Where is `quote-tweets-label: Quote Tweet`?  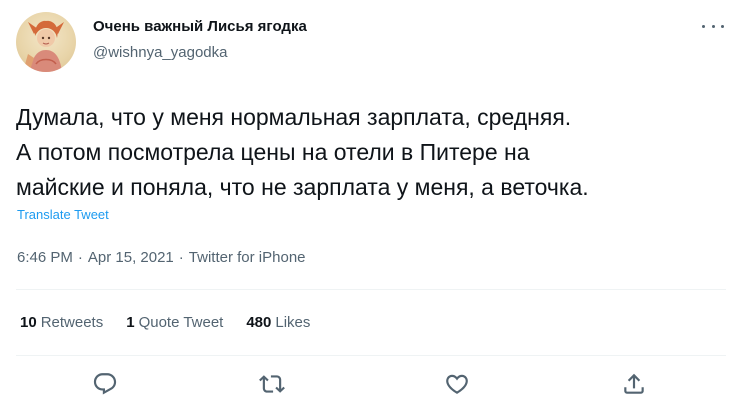
quote-tweets-label: Quote Tweet is located at coordinates (181, 322).